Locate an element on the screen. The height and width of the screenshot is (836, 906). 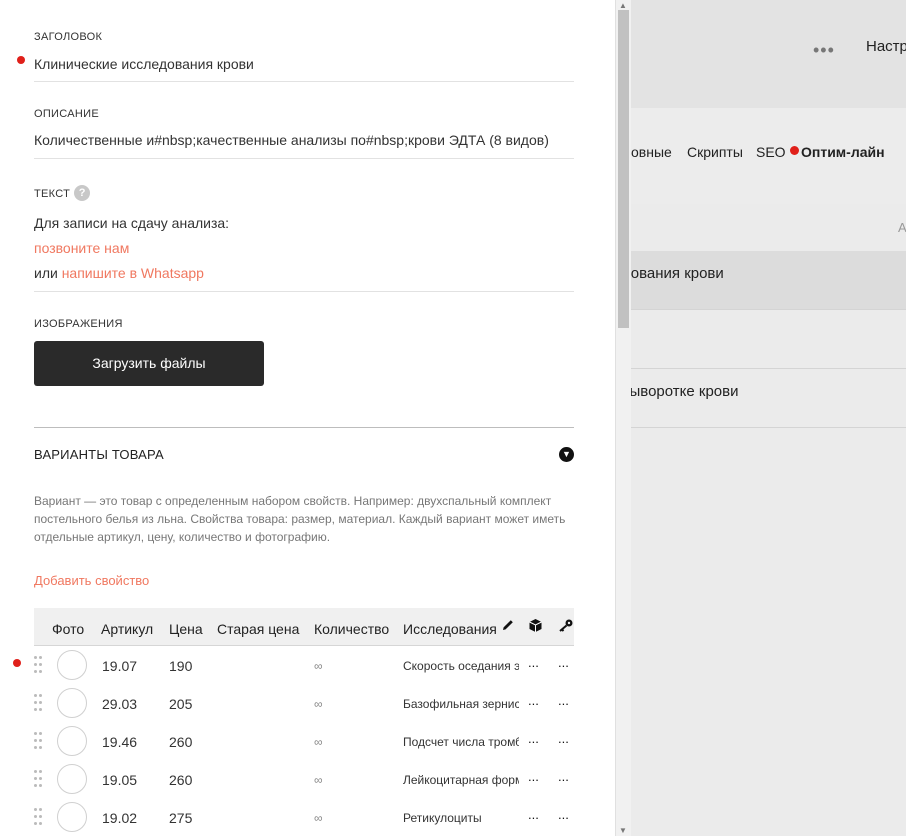
settings-link: Настр is located at coordinates (886, 46).